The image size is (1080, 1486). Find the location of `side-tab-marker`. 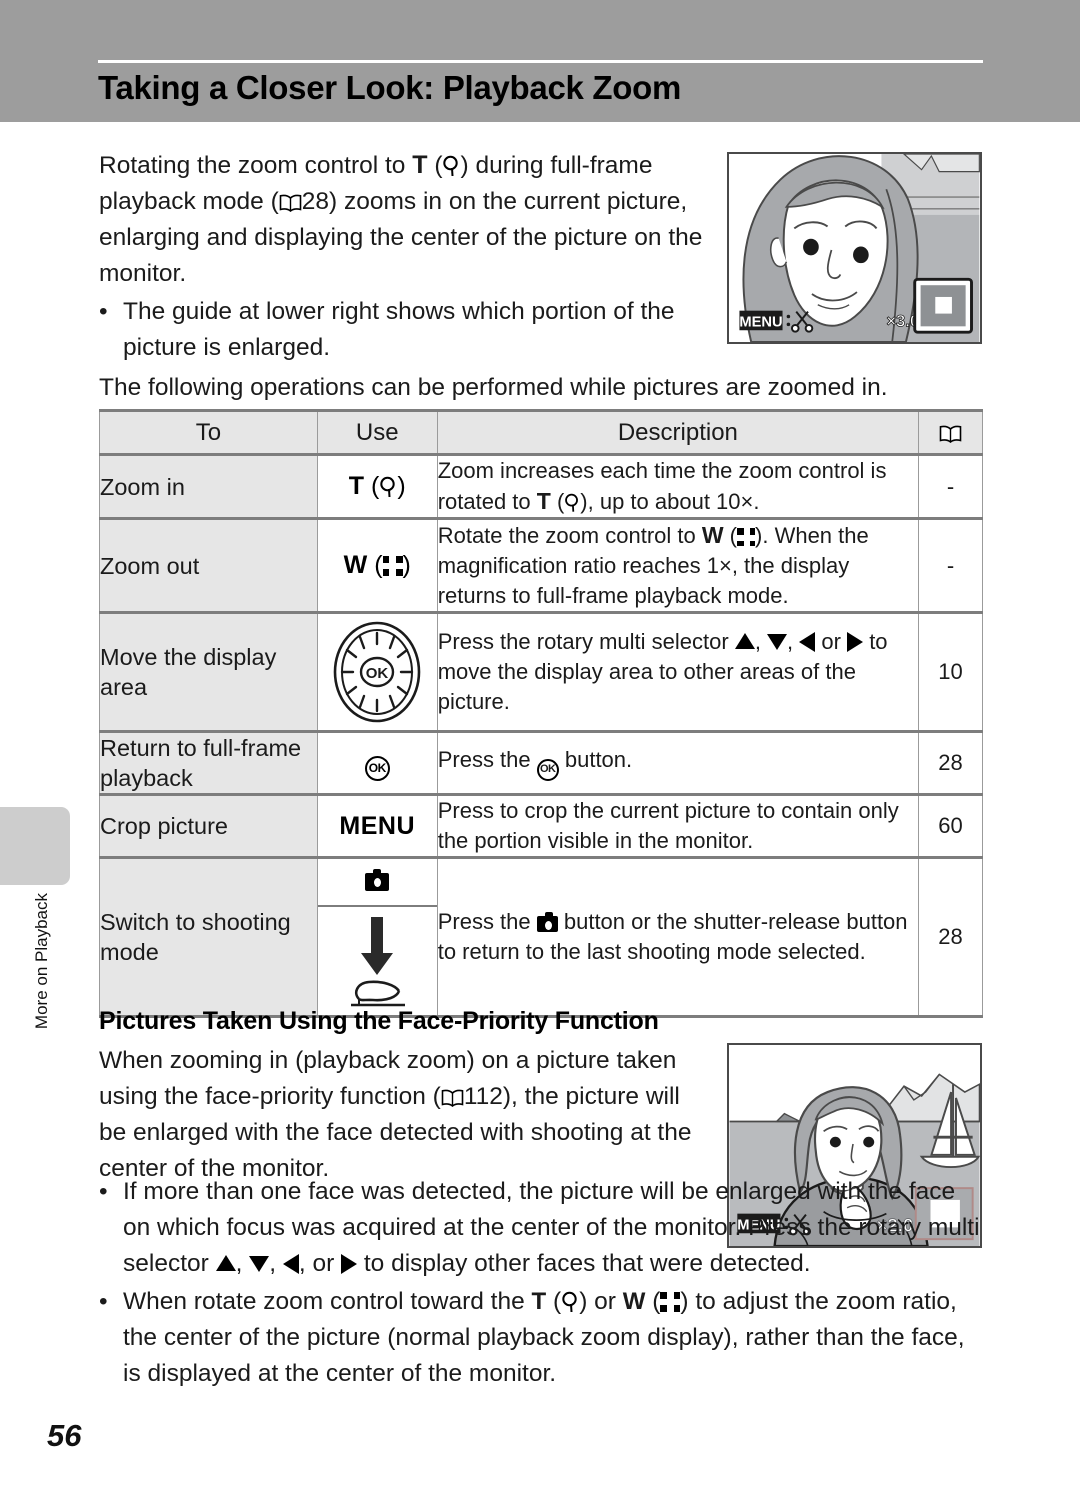

side-tab-marker is located at coordinates (35, 846).